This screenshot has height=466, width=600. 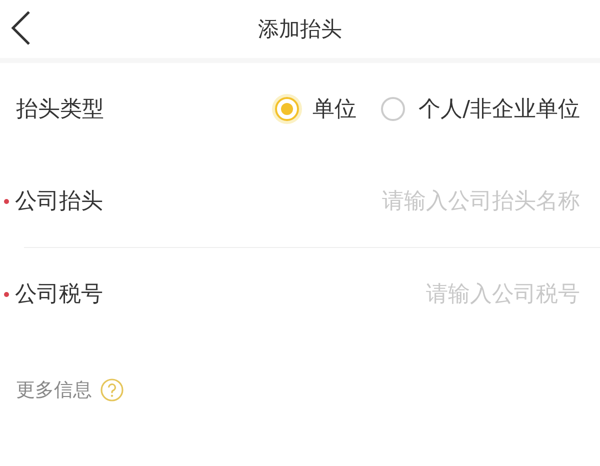 What do you see at coordinates (54, 390) in the screenshot?
I see `more-info-label: 更多信息` at bounding box center [54, 390].